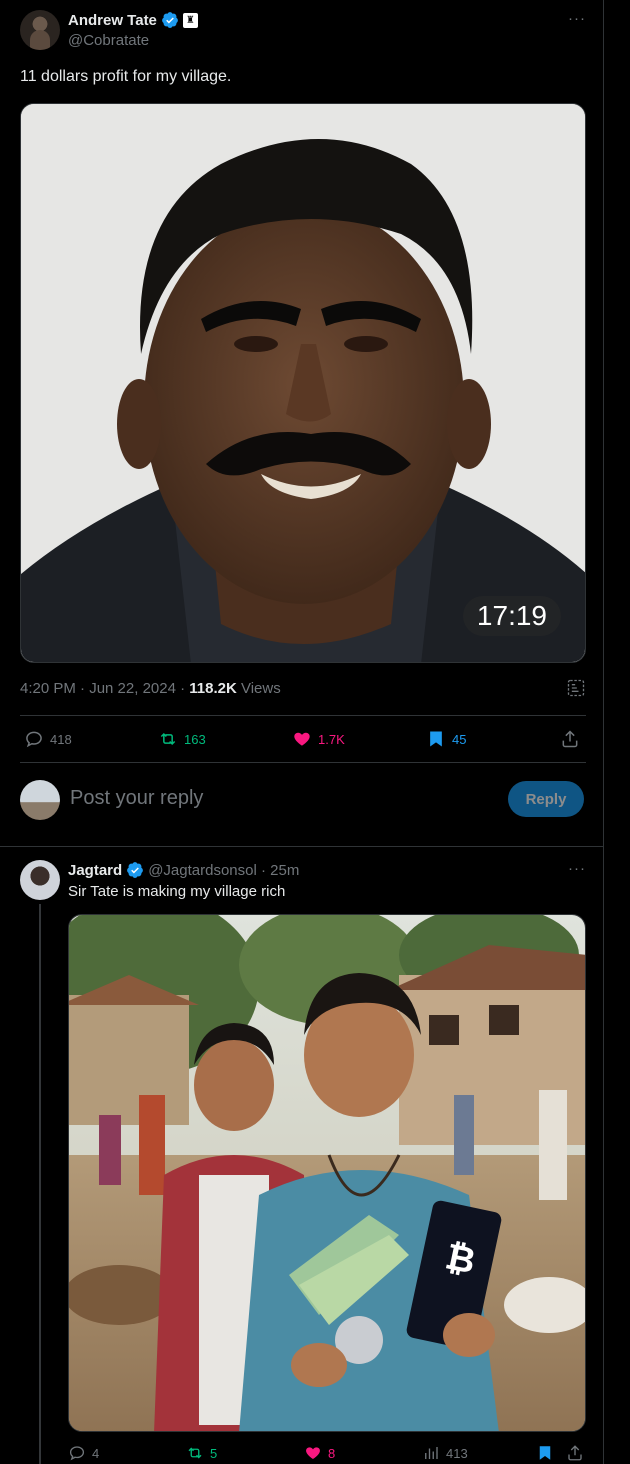 This screenshot has height=1464, width=630. What do you see at coordinates (445, 1453) in the screenshot?
I see `views-action: 413` at bounding box center [445, 1453].